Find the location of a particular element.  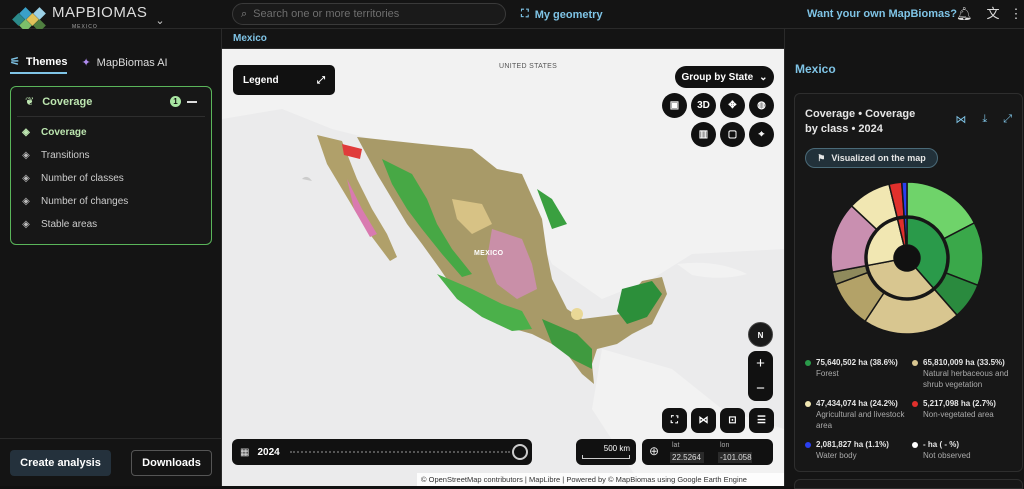

image-icon: ▣ is located at coordinates (674, 105).